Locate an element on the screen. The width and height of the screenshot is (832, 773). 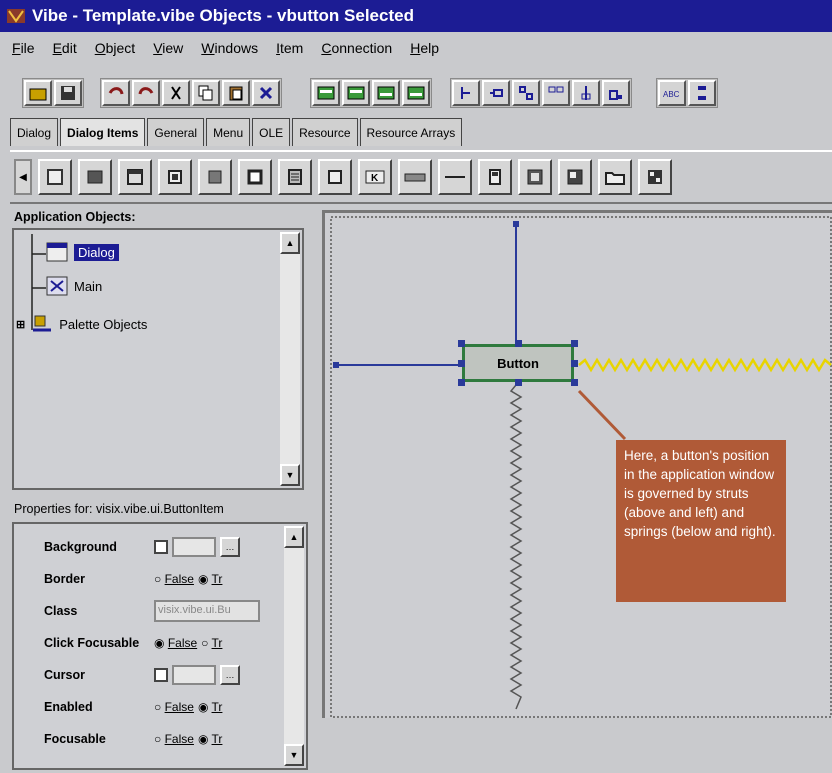
click-focusable-false-radio: ◉ False is located at coordinates (175, 643).